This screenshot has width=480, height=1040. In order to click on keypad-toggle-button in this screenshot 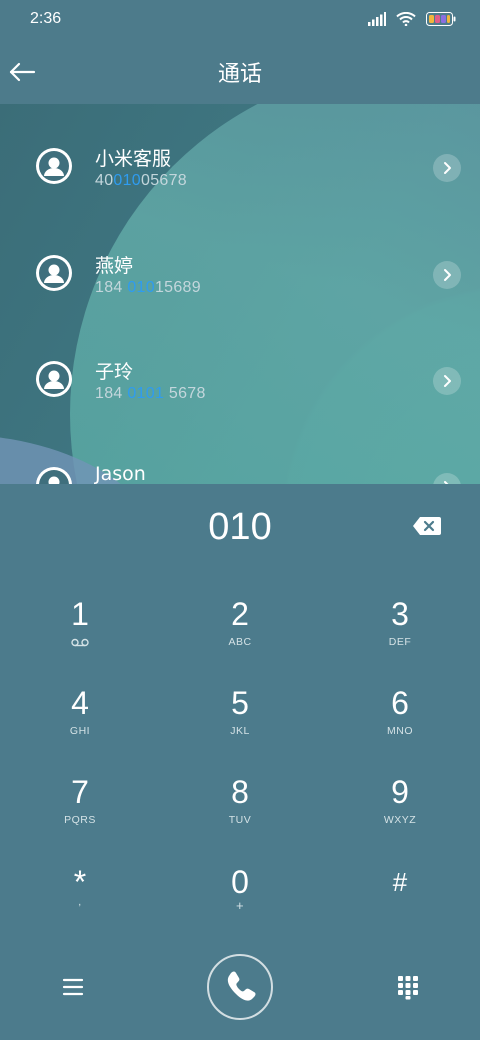, I will do `click(408, 987)`.